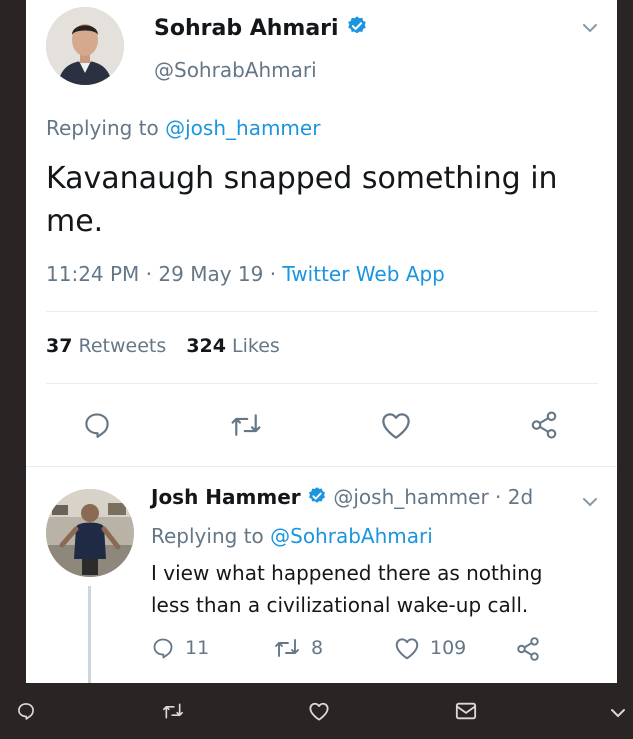  I want to click on author-name: Sohrab Ahmari, so click(261, 29).